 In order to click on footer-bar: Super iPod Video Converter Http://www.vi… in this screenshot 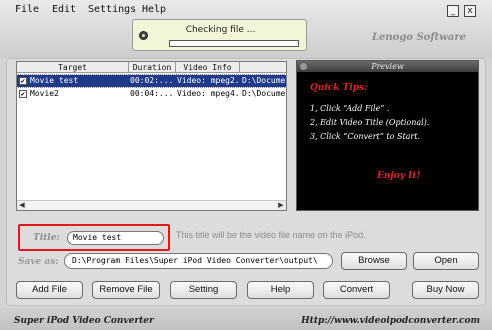, I will do `click(246, 319)`.